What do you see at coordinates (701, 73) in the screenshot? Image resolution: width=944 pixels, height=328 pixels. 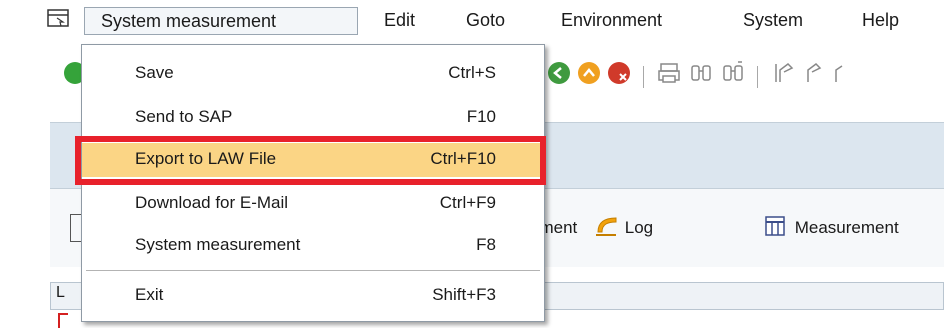 I see `find-icon` at bounding box center [701, 73].